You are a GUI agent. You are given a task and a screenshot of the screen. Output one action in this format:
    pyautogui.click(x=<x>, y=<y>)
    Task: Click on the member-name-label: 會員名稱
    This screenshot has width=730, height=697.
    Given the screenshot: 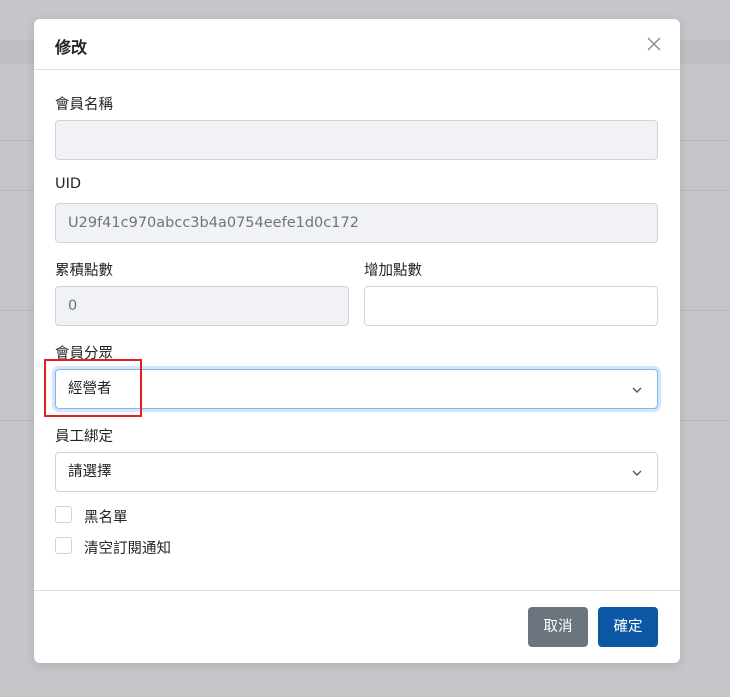 What is the action you would take?
    pyautogui.click(x=84, y=105)
    